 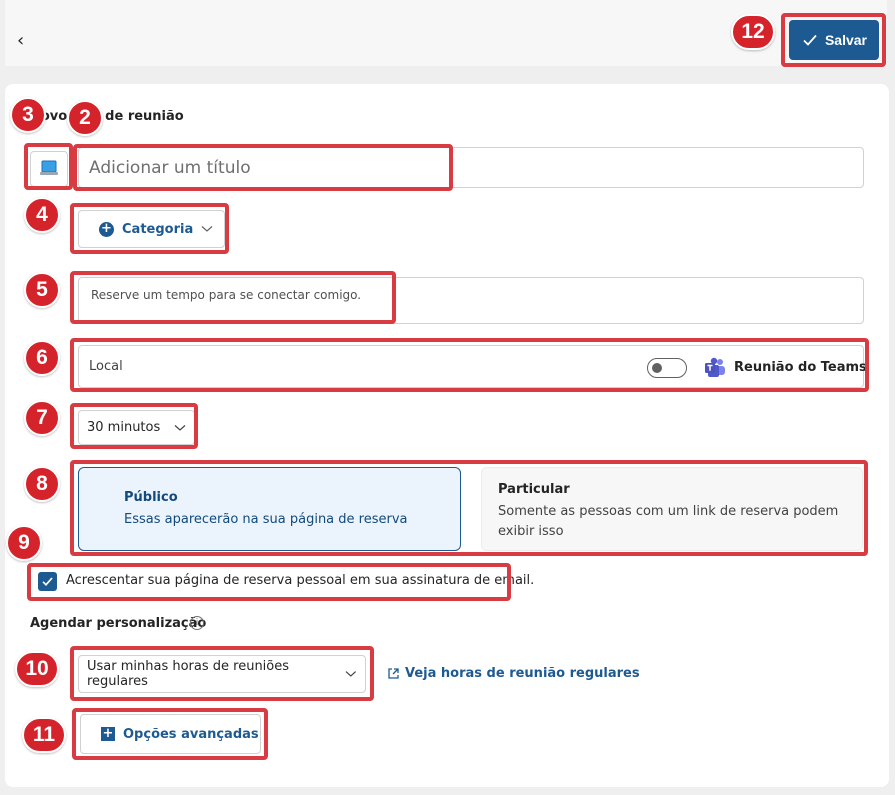 What do you see at coordinates (118, 623) in the screenshot?
I see `scheduling-title: Agendar personalização` at bounding box center [118, 623].